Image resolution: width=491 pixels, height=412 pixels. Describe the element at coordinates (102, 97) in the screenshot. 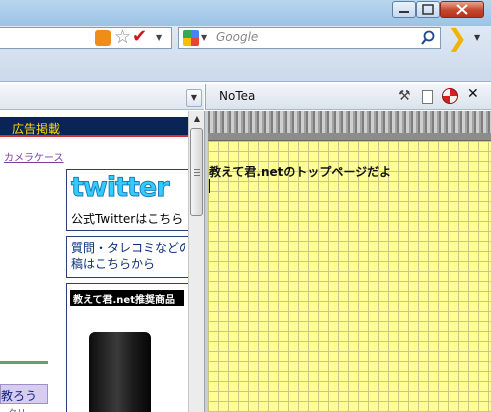

I see `content-tab-bar` at that location.